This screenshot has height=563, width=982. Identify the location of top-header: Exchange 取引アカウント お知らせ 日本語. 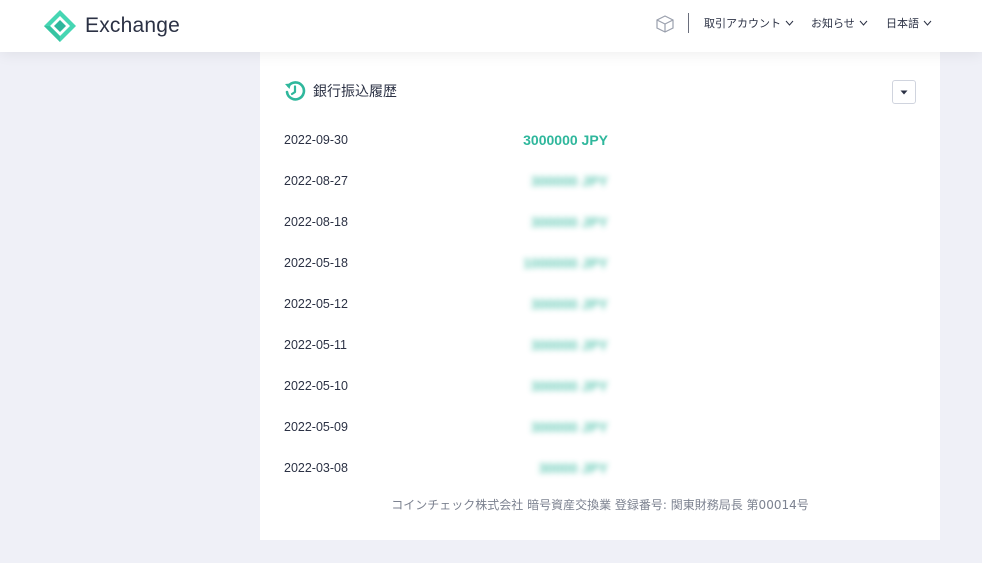
(491, 26).